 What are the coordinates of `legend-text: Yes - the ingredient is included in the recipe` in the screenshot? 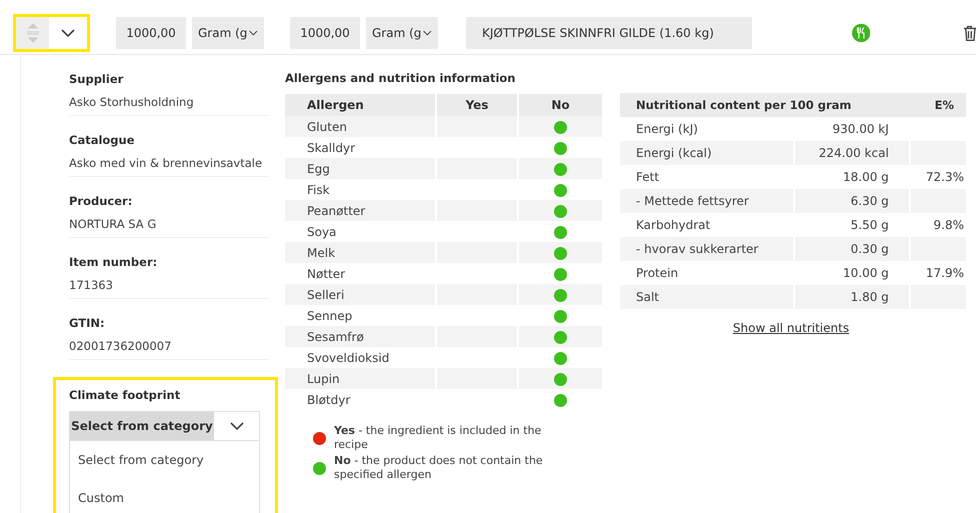 It's located at (438, 438).